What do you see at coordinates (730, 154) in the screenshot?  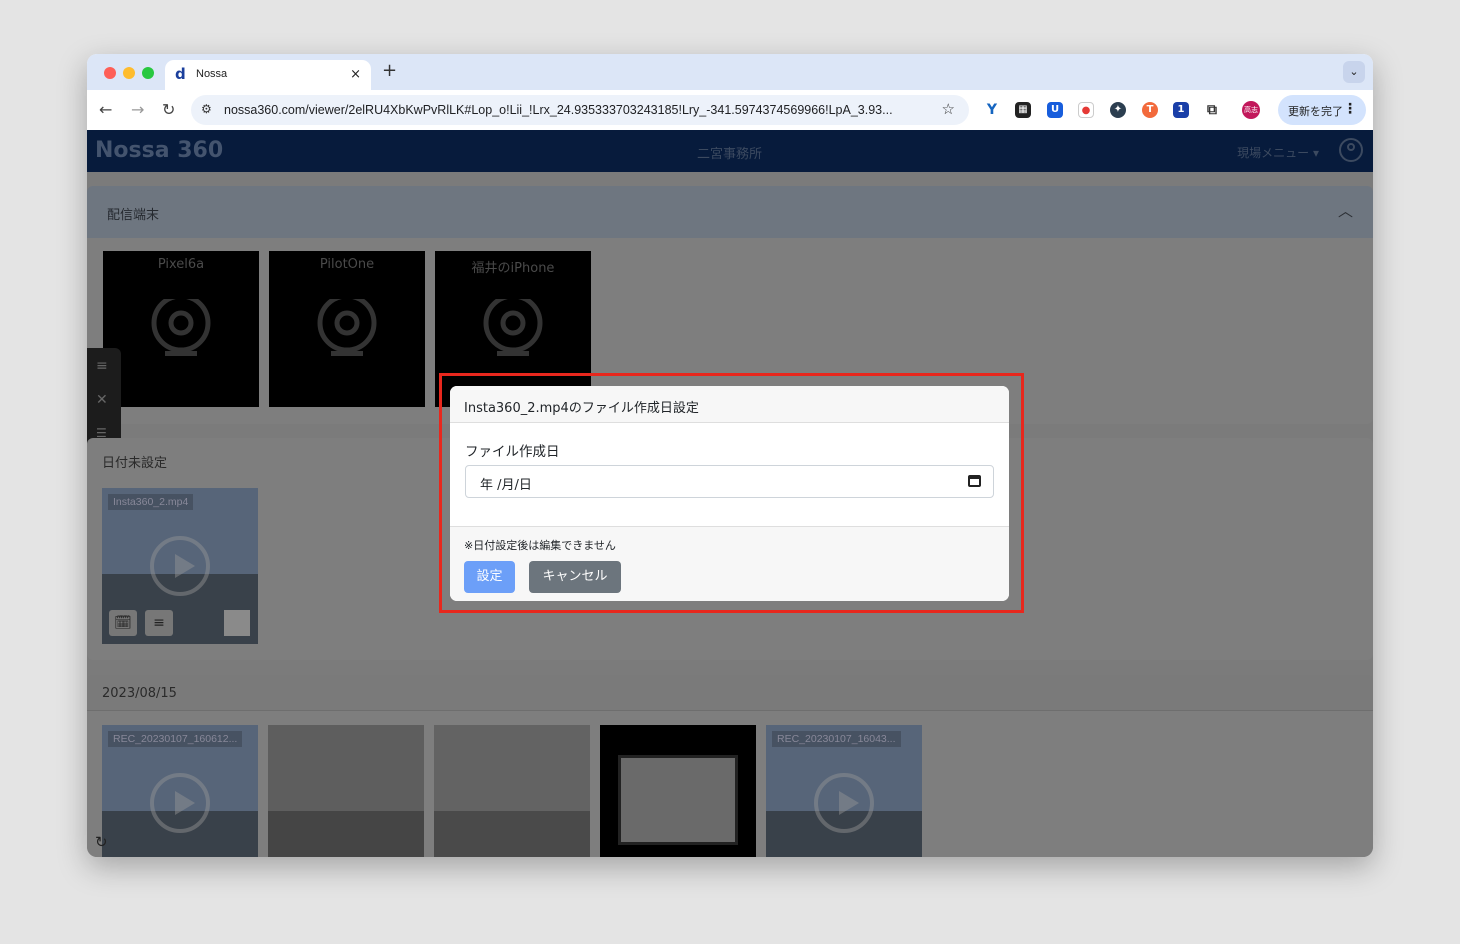 I see `site-title: 二宮事務所` at bounding box center [730, 154].